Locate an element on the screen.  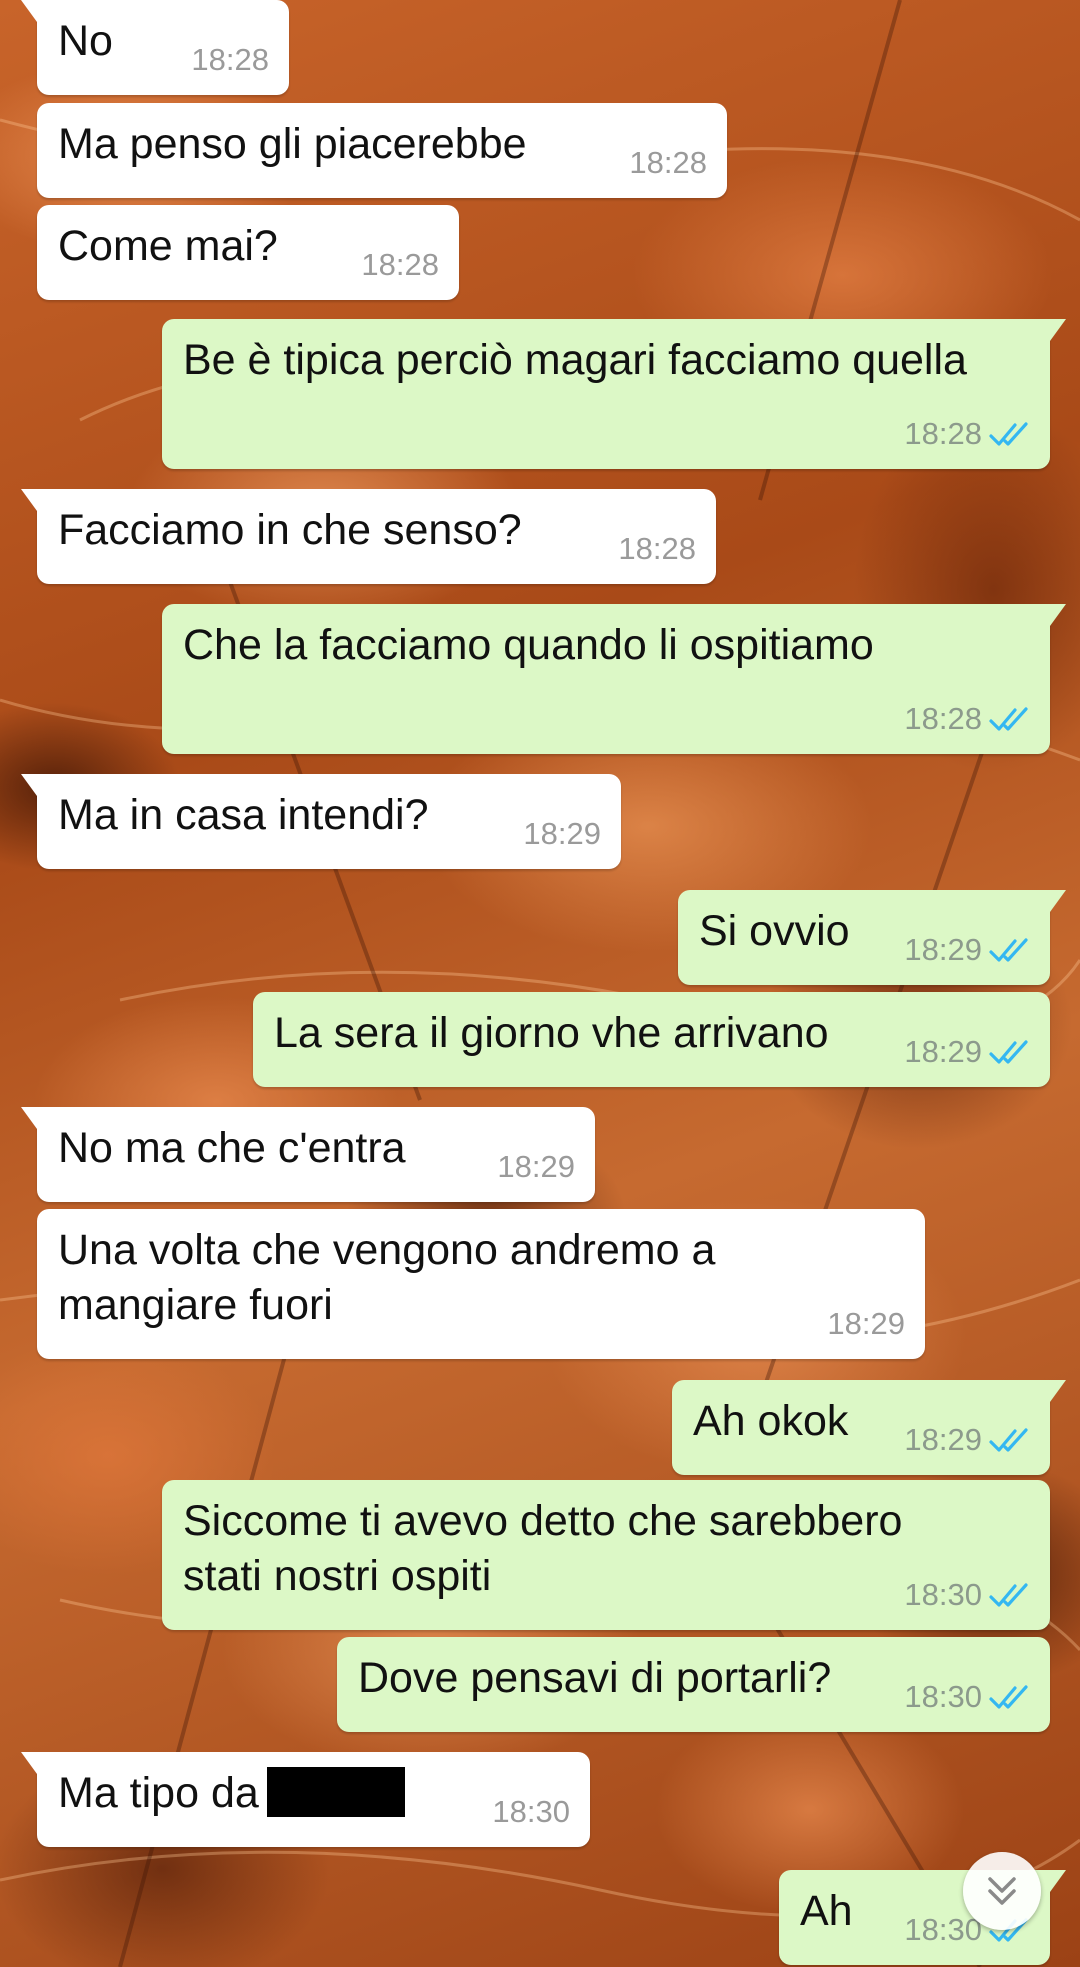
incoming-message: No ma che c'entra 18:29 is located at coordinates (308, 1154).